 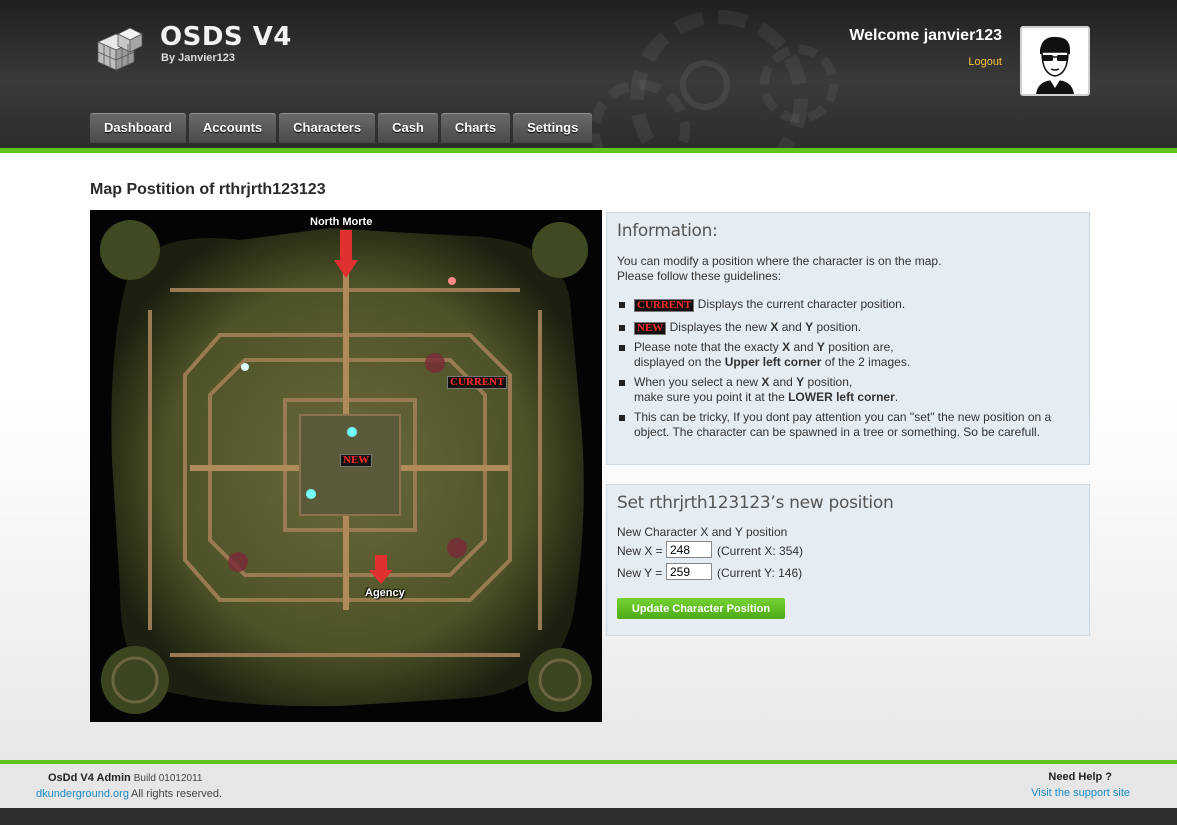 I want to click on map-label-north: North Morte, so click(x=341, y=222).